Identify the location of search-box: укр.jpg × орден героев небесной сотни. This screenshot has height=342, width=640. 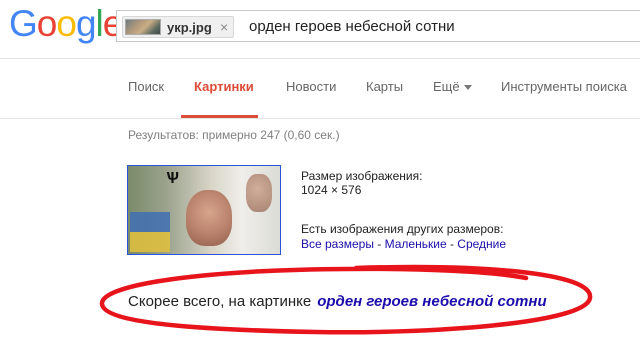
(378, 26).